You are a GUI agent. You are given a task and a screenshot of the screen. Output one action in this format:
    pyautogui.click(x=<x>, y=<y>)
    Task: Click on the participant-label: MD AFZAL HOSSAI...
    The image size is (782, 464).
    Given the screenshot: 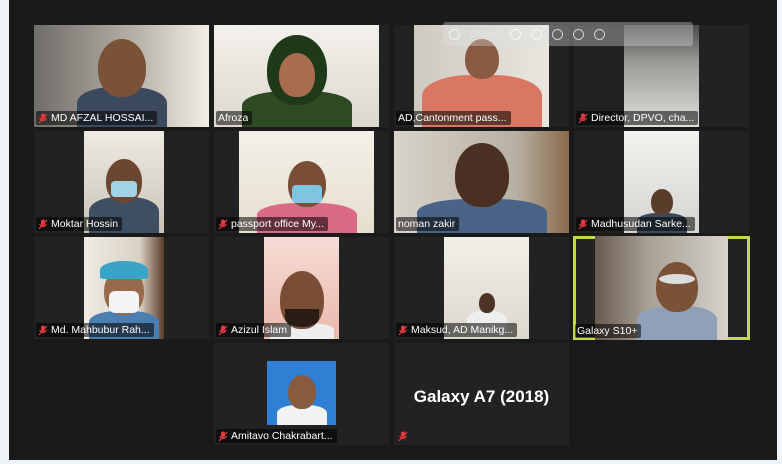 What is the action you would take?
    pyautogui.click(x=97, y=118)
    